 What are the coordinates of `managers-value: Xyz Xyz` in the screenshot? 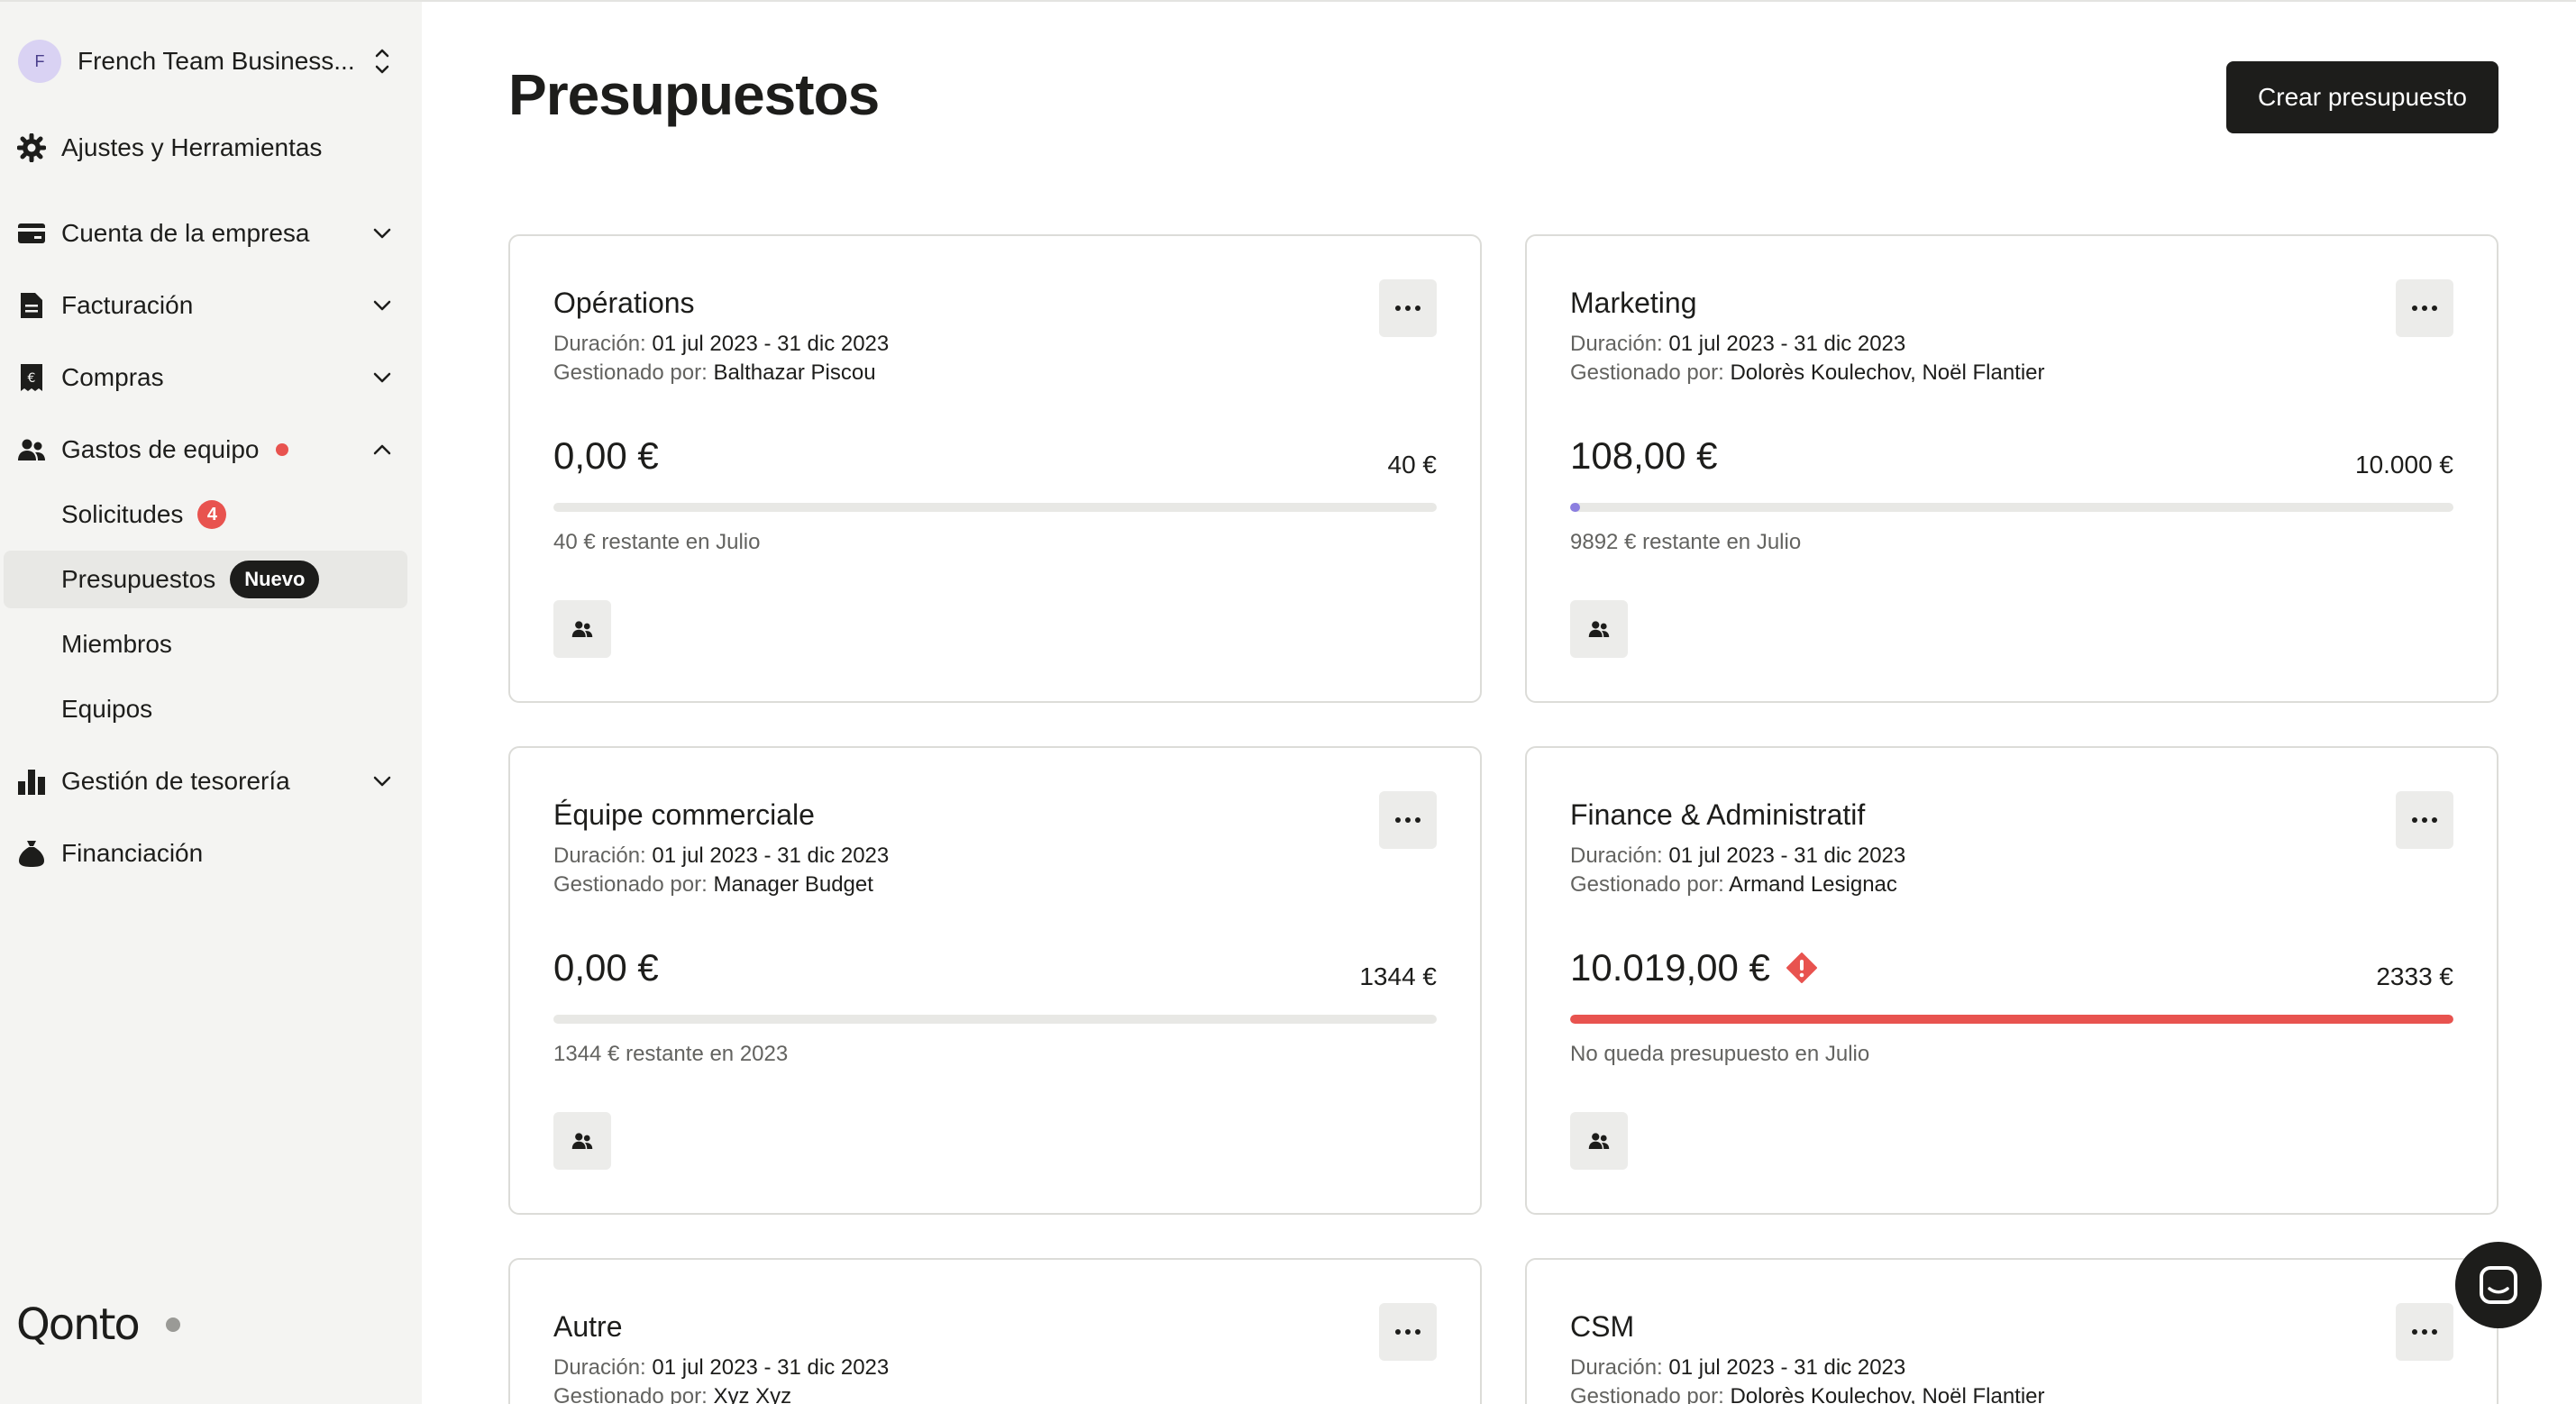 It's located at (752, 1394).